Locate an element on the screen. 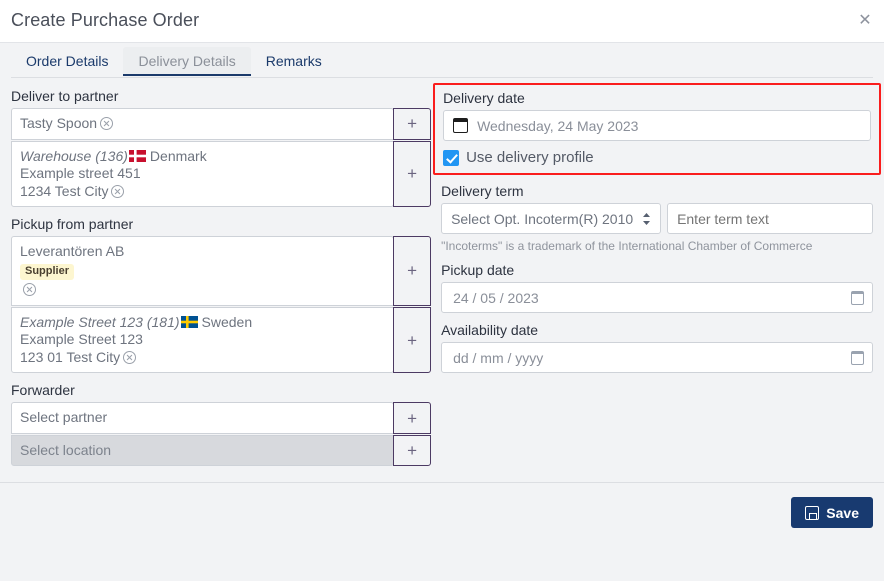 The image size is (884, 581). pickup-from-partner-label: Pickup from partner is located at coordinates (72, 224).